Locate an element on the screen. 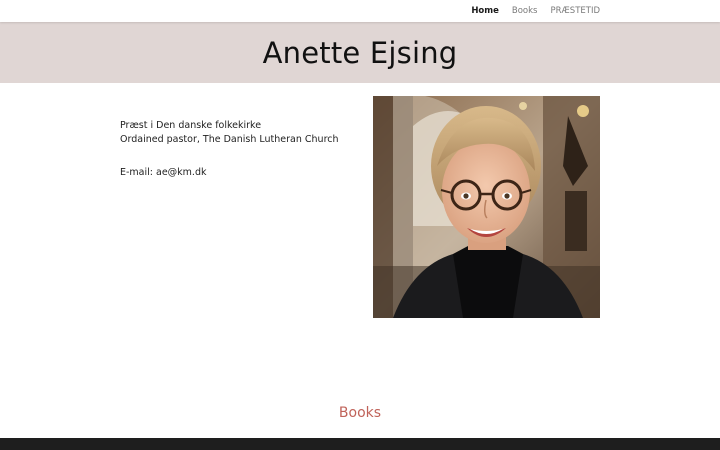  intro-line-danish: Præst i Den danske folkekirke is located at coordinates (191, 125).